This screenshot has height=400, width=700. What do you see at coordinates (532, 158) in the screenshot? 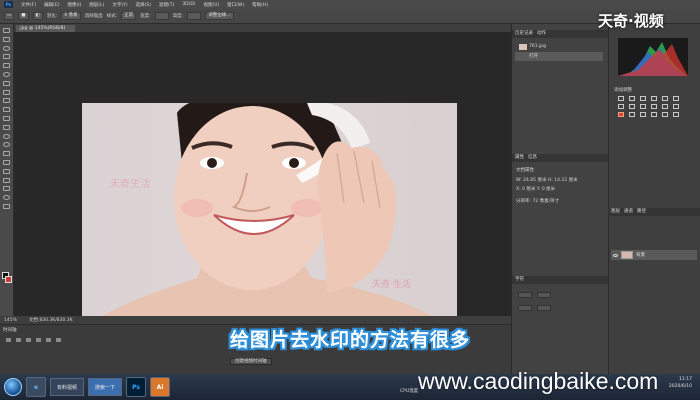
I see `tab-info: 信息` at bounding box center [532, 158].